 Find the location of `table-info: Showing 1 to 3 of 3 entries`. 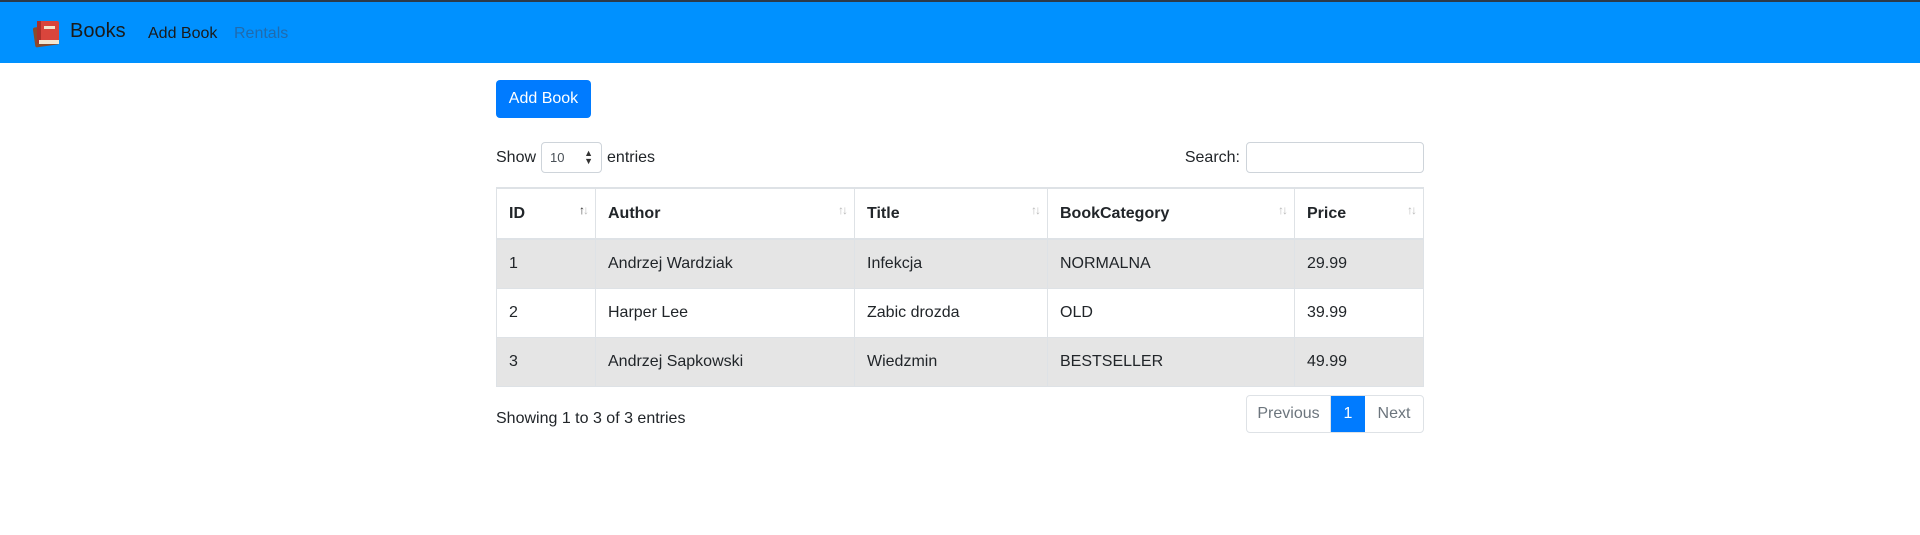

table-info: Showing 1 to 3 of 3 entries is located at coordinates (591, 418).